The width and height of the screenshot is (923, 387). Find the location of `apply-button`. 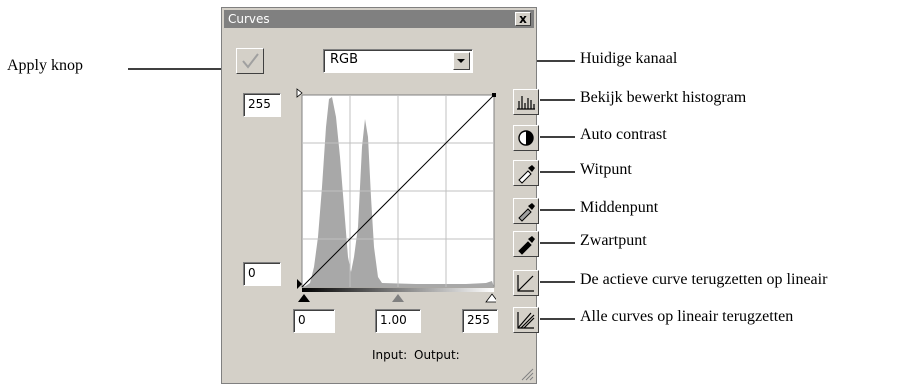

apply-button is located at coordinates (250, 61).